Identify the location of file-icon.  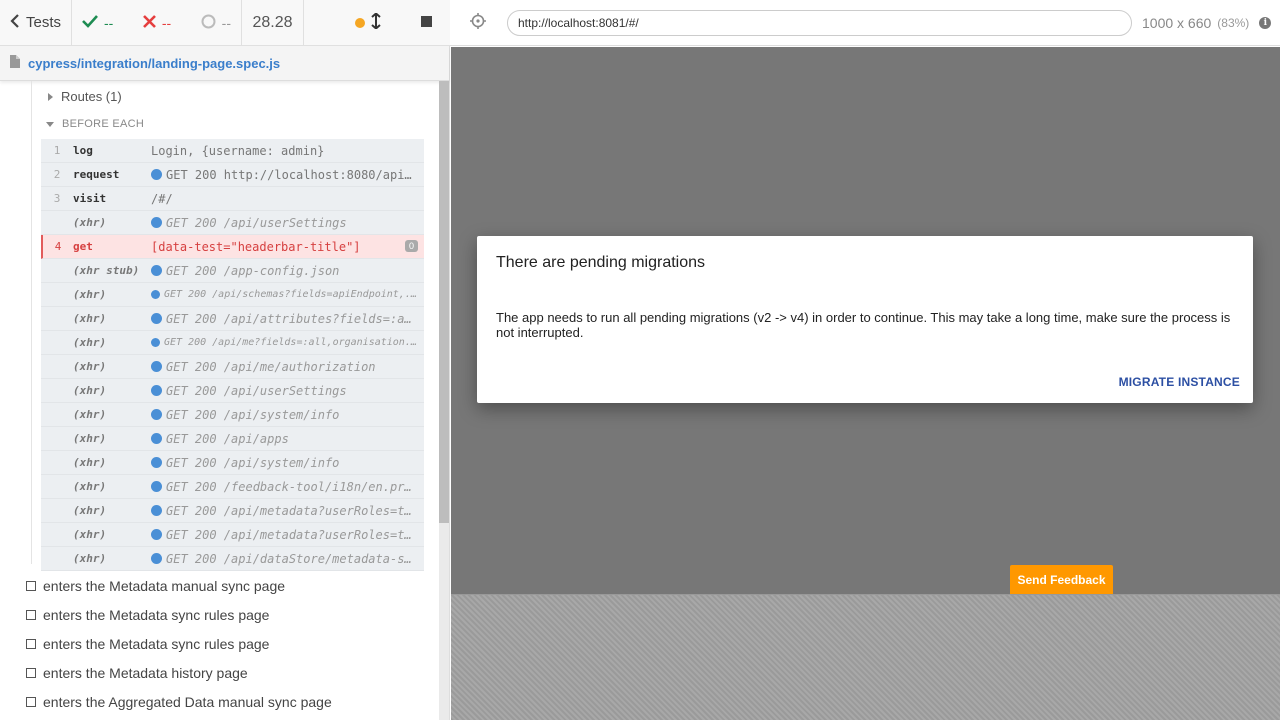
(15, 63).